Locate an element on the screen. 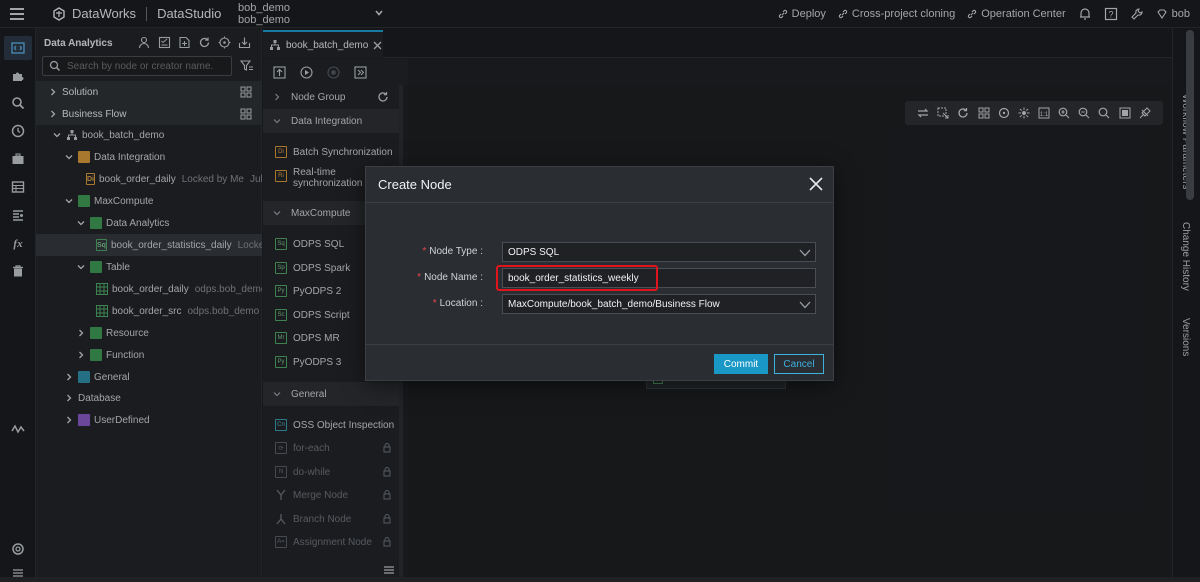 The width and height of the screenshot is (1200, 582). filter-icon is located at coordinates (247, 66).